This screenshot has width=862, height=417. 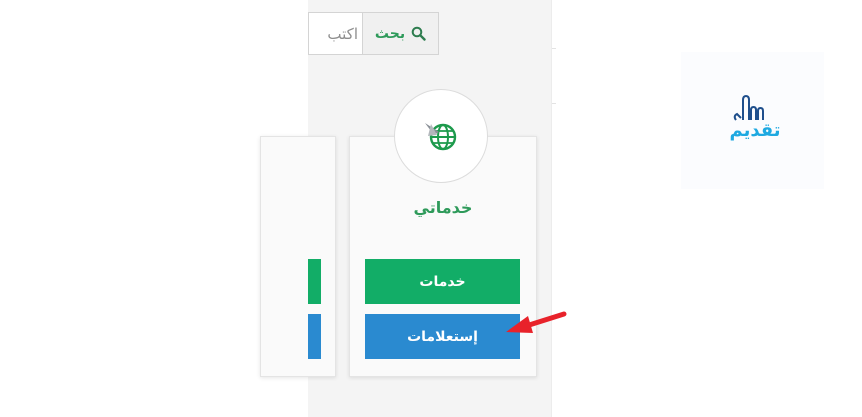 What do you see at coordinates (298, 256) in the screenshot?
I see `service-card-partial` at bounding box center [298, 256].